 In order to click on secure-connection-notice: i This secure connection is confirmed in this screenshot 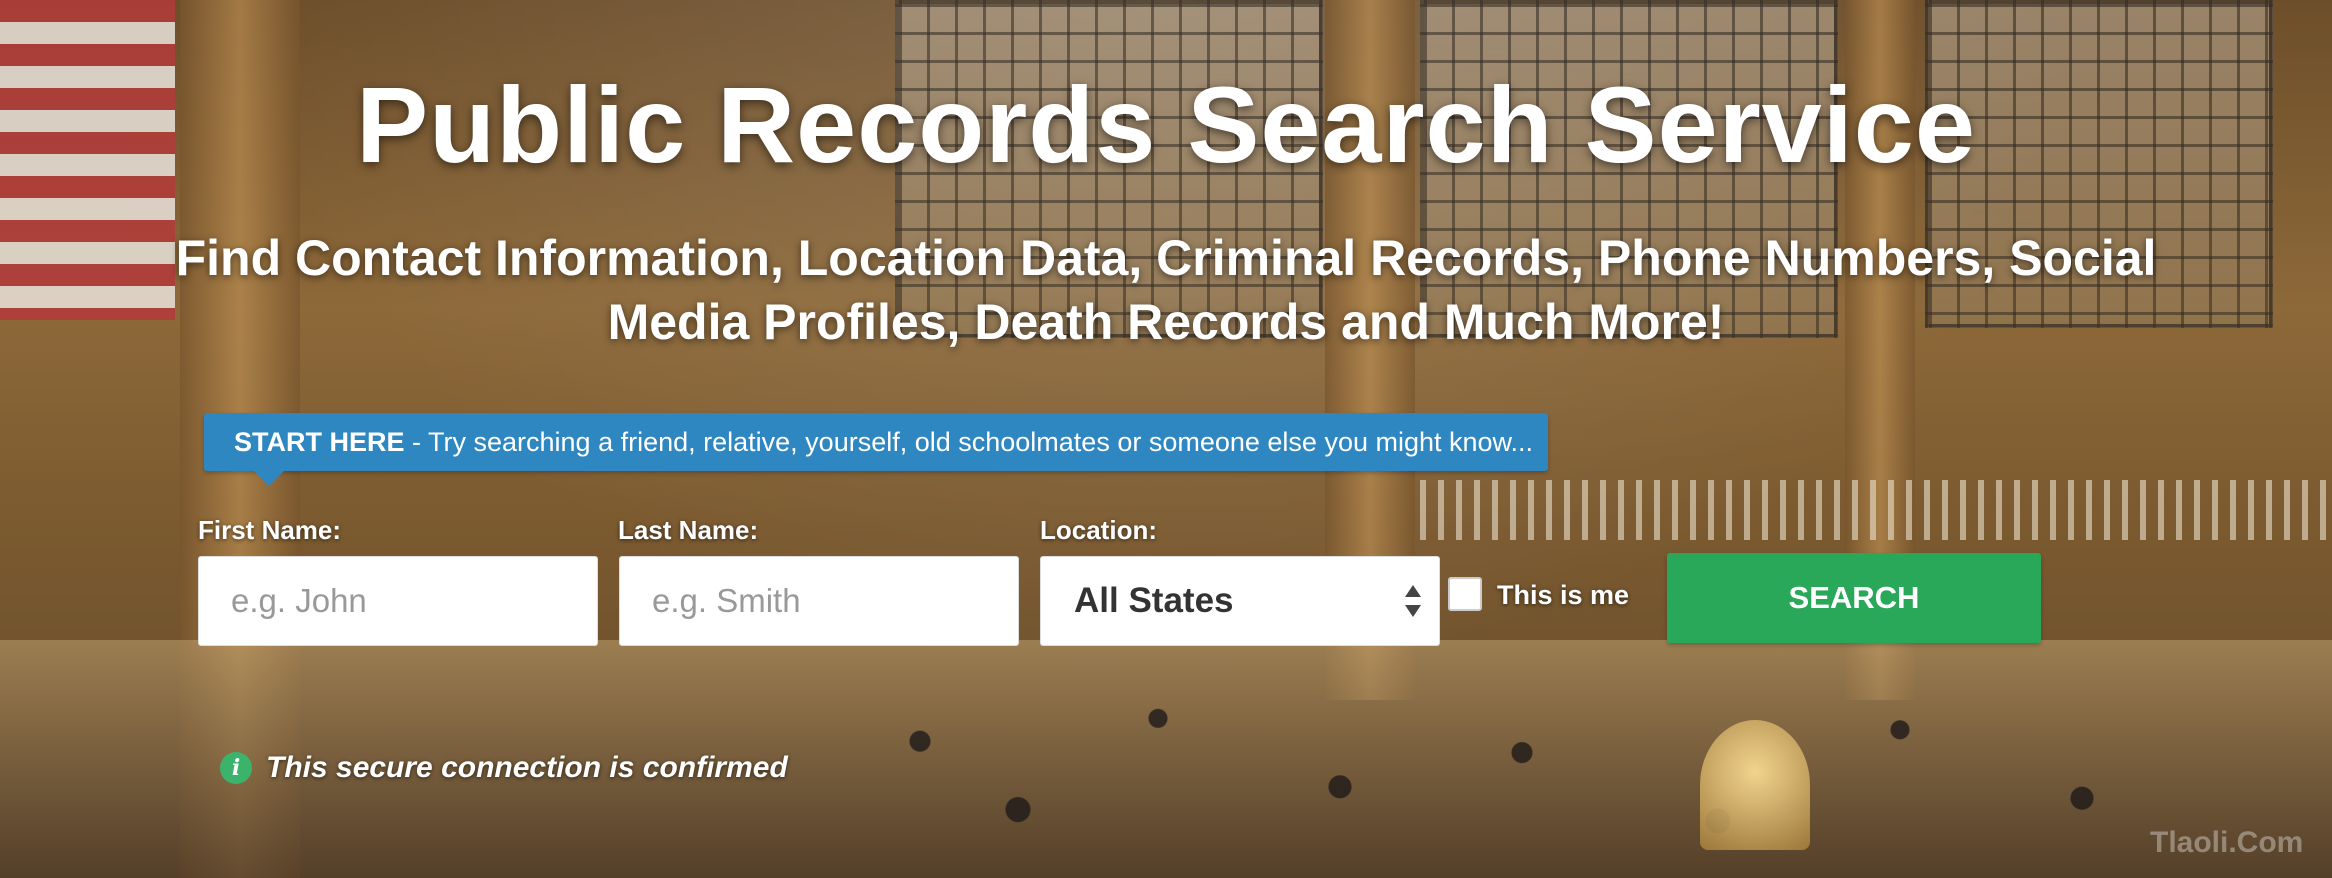, I will do `click(504, 768)`.